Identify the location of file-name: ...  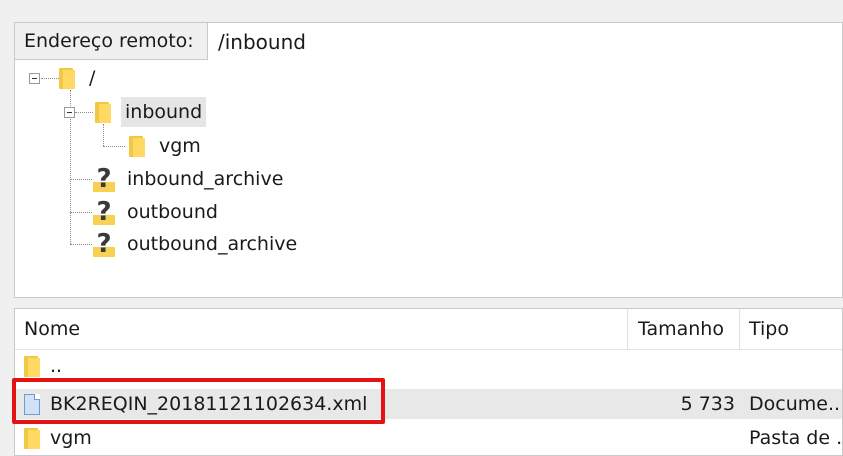
(56, 366).